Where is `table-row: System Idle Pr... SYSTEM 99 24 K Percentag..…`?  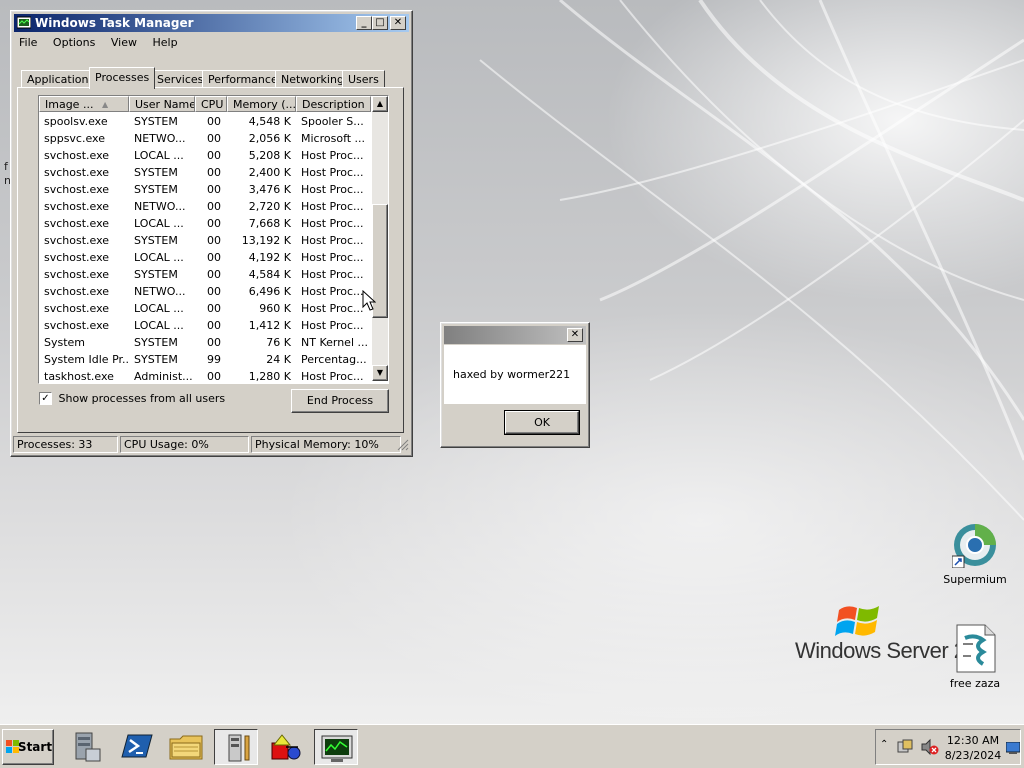 table-row: System Idle Pr... SYSTEM 99 24 K Percentag..… is located at coordinates (205, 359).